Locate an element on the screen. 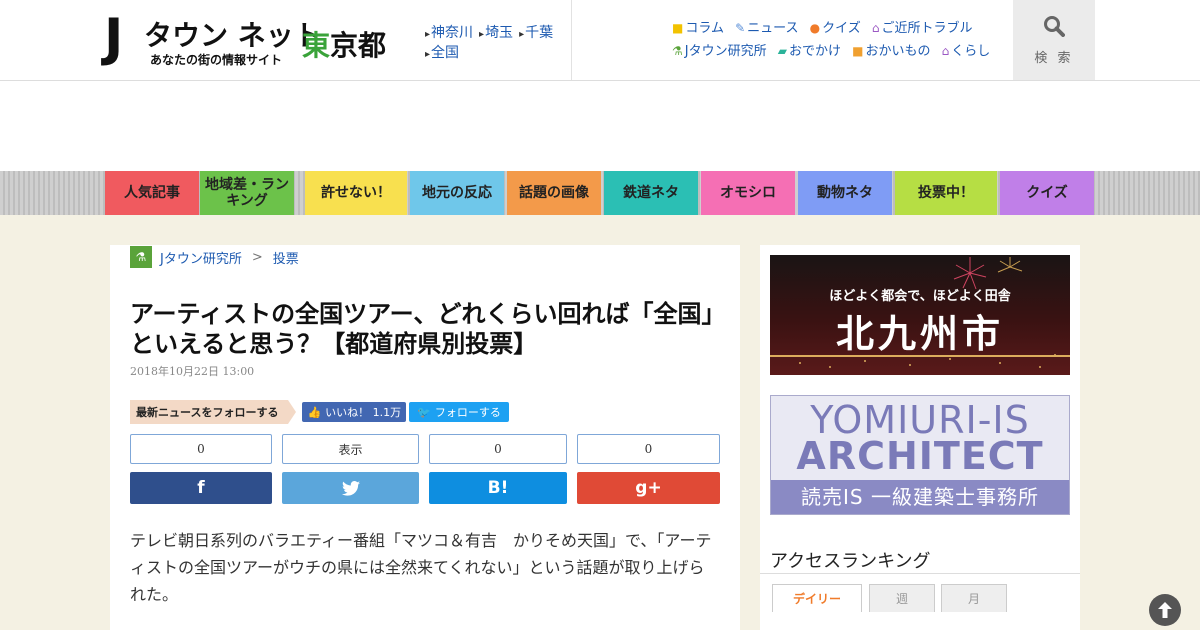  nav-funny: オモシロ is located at coordinates (748, 193).